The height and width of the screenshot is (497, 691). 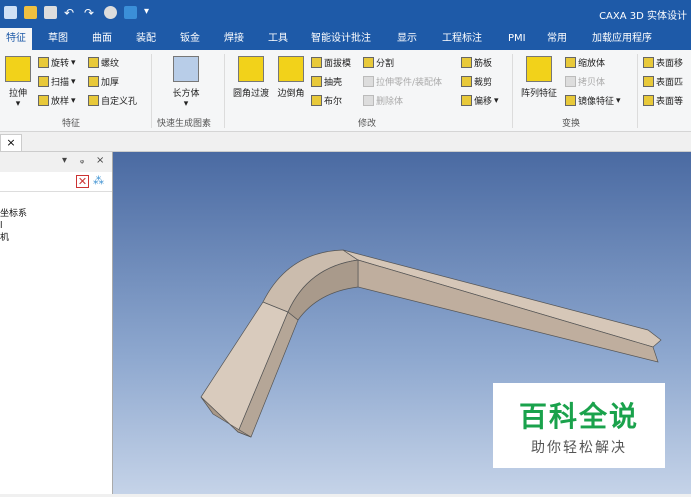 What do you see at coordinates (663, 81) in the screenshot?
I see `surface-match-button: 表面匹` at bounding box center [663, 81].